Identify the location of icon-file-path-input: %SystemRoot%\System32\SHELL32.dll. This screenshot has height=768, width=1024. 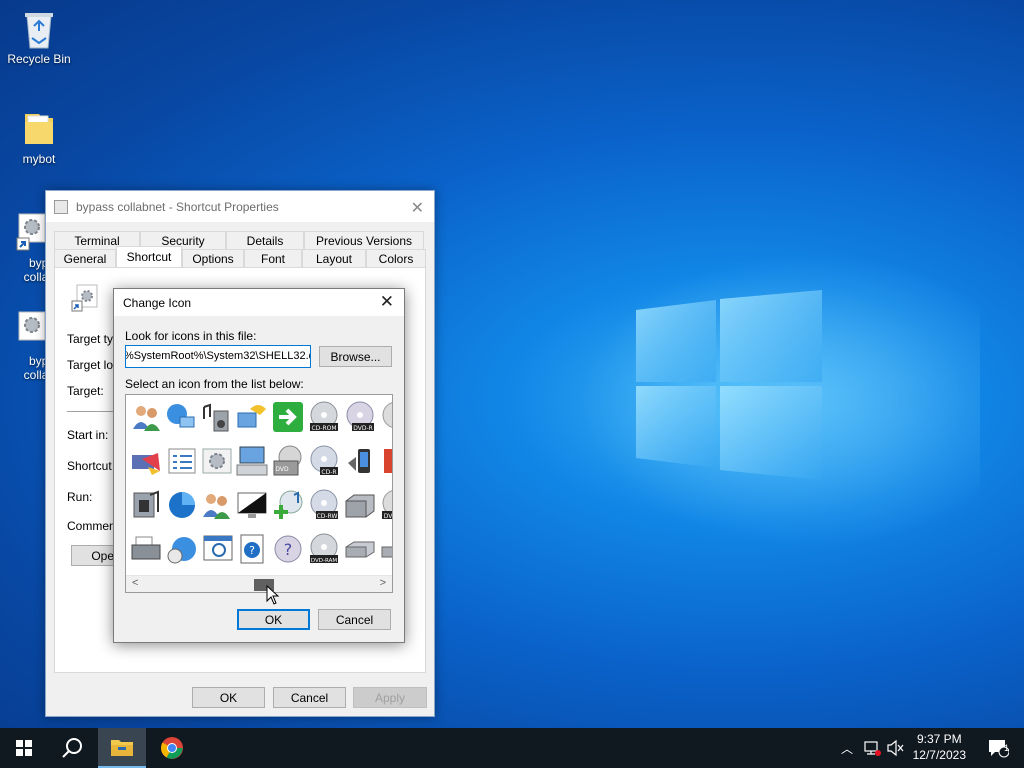
(218, 356).